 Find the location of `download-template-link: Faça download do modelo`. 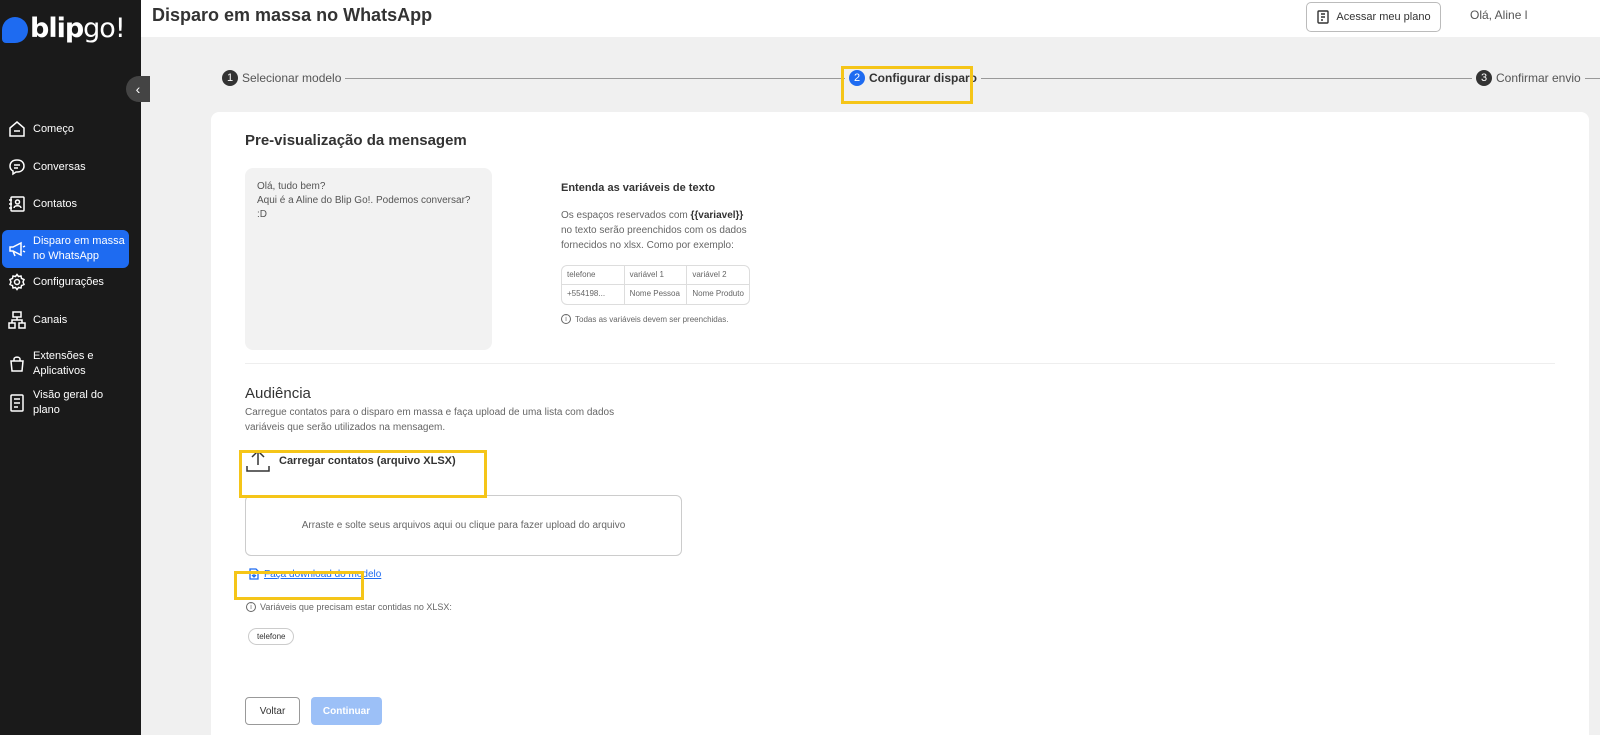

download-template-link: Faça download do modelo is located at coordinates (314, 574).